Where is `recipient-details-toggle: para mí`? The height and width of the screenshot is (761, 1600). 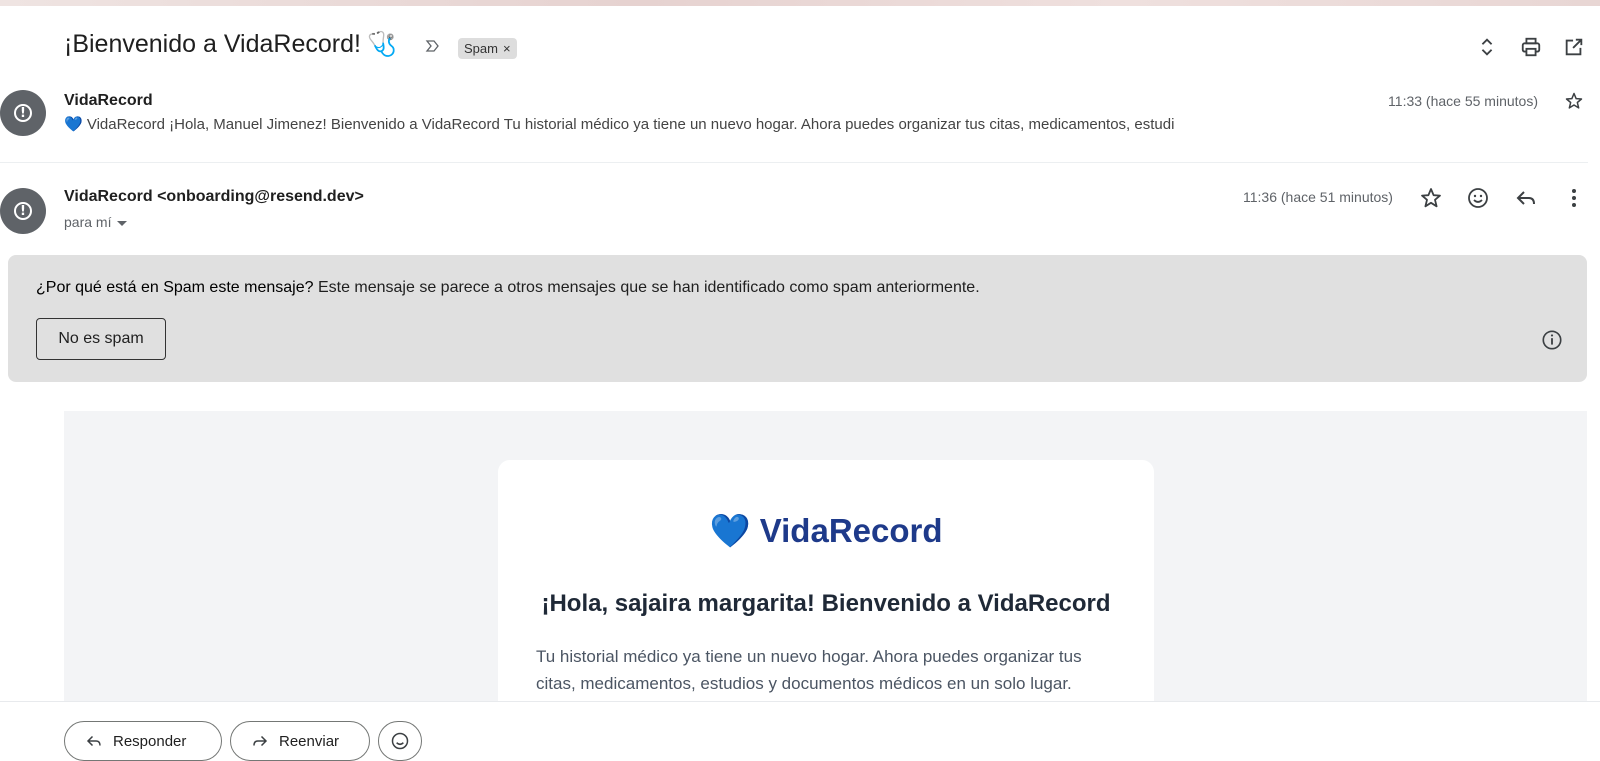
recipient-details-toggle: para mí is located at coordinates (96, 222).